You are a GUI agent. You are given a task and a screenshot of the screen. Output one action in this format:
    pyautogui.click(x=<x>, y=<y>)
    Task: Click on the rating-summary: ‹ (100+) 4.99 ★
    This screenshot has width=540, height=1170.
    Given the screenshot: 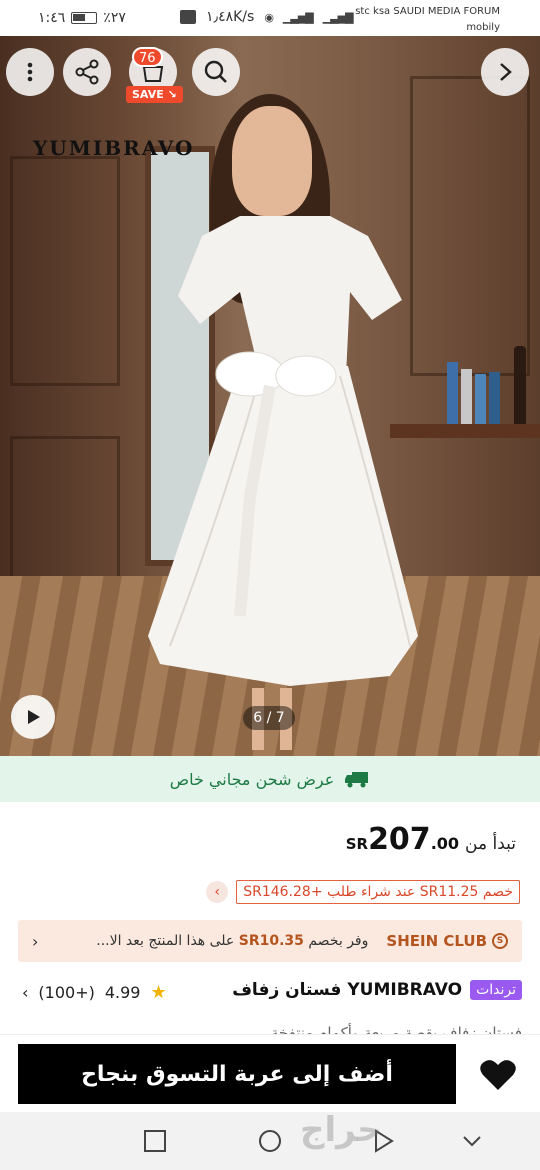 What is the action you would take?
    pyautogui.click(x=94, y=992)
    